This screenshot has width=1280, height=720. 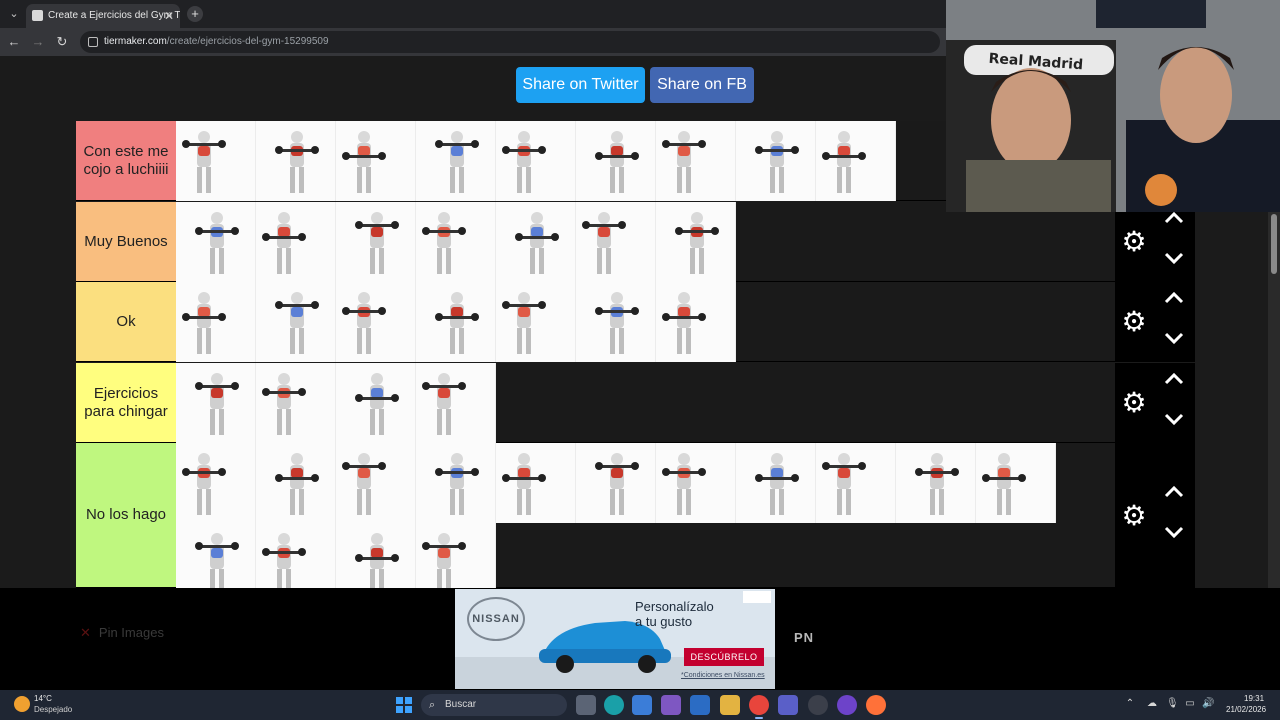 What do you see at coordinates (494, 705) in the screenshot?
I see `taskbar-search: ⌕ Buscar` at bounding box center [494, 705].